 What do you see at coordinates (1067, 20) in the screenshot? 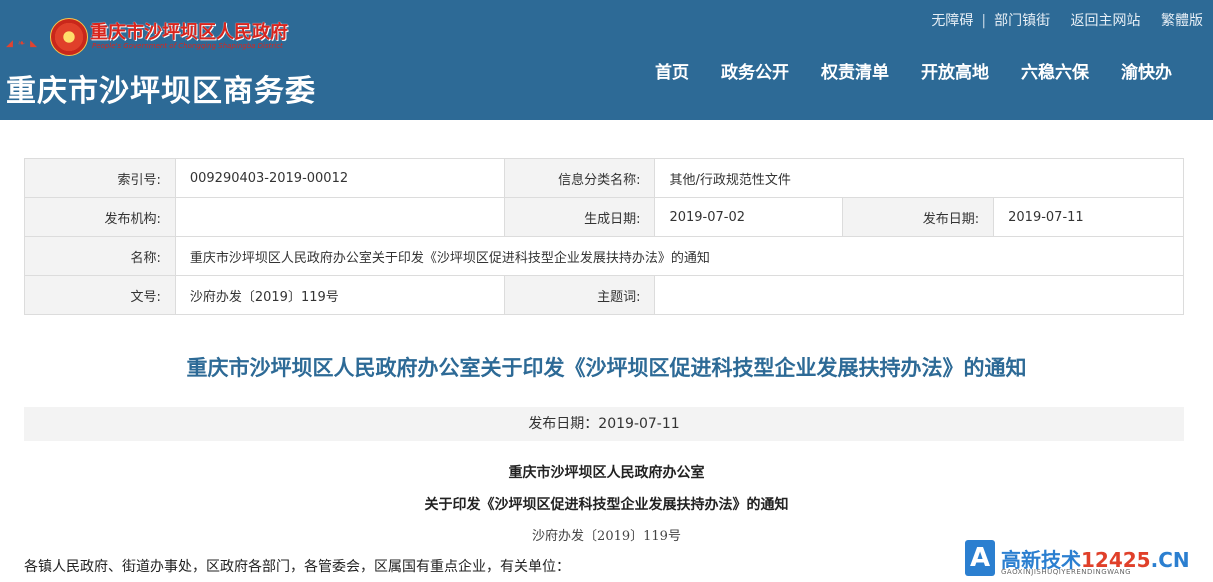
I see `top-links: 无障碍 | 部门镇街 返回主网站 繁體版` at bounding box center [1067, 20].